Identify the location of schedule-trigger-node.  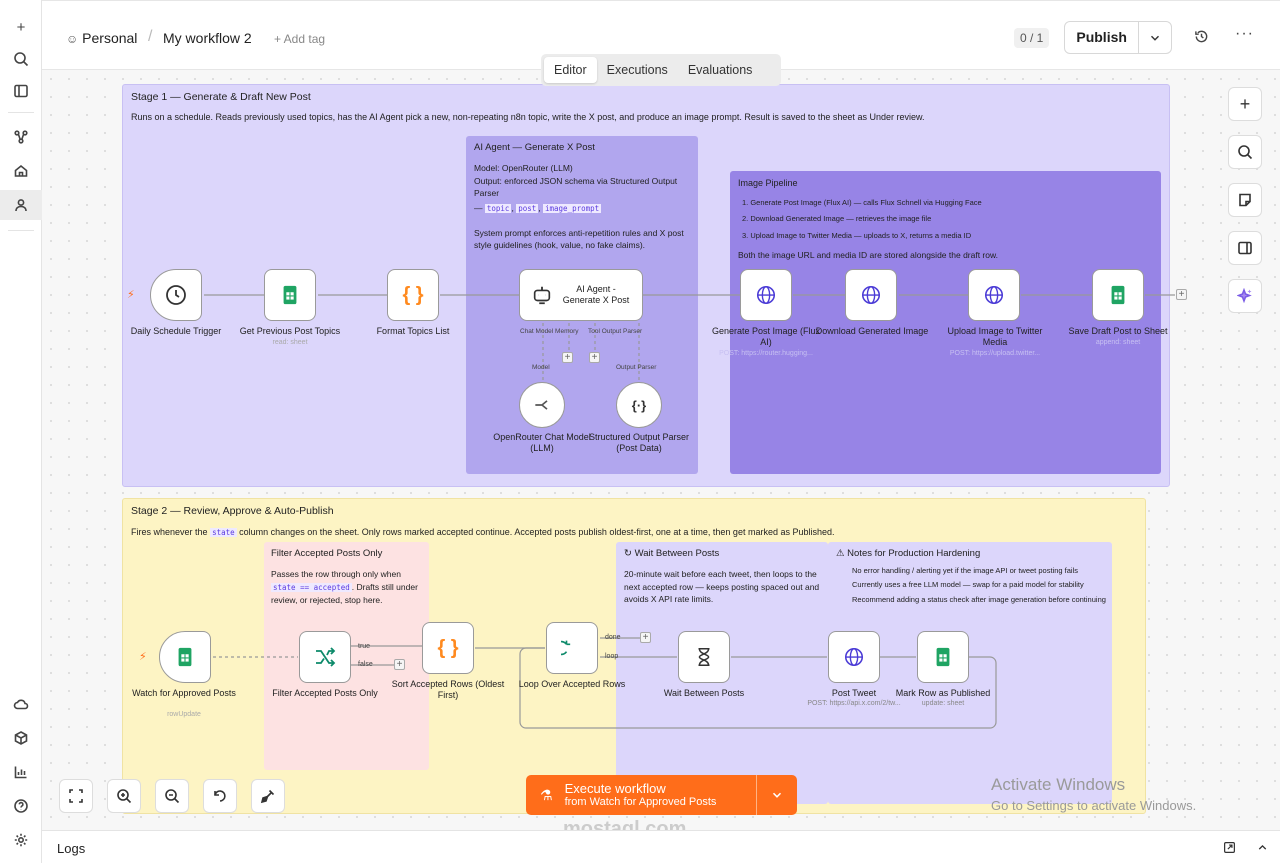
(176, 295).